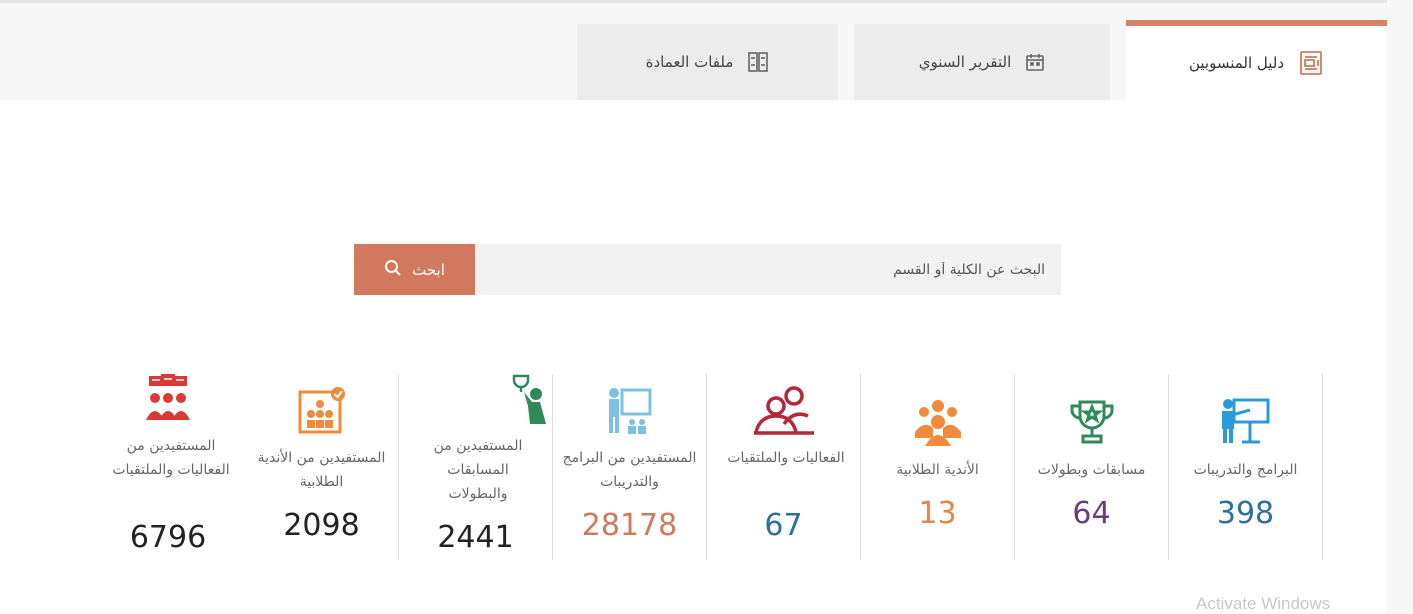  I want to click on tab-label: التقرير السنوي, so click(965, 62).